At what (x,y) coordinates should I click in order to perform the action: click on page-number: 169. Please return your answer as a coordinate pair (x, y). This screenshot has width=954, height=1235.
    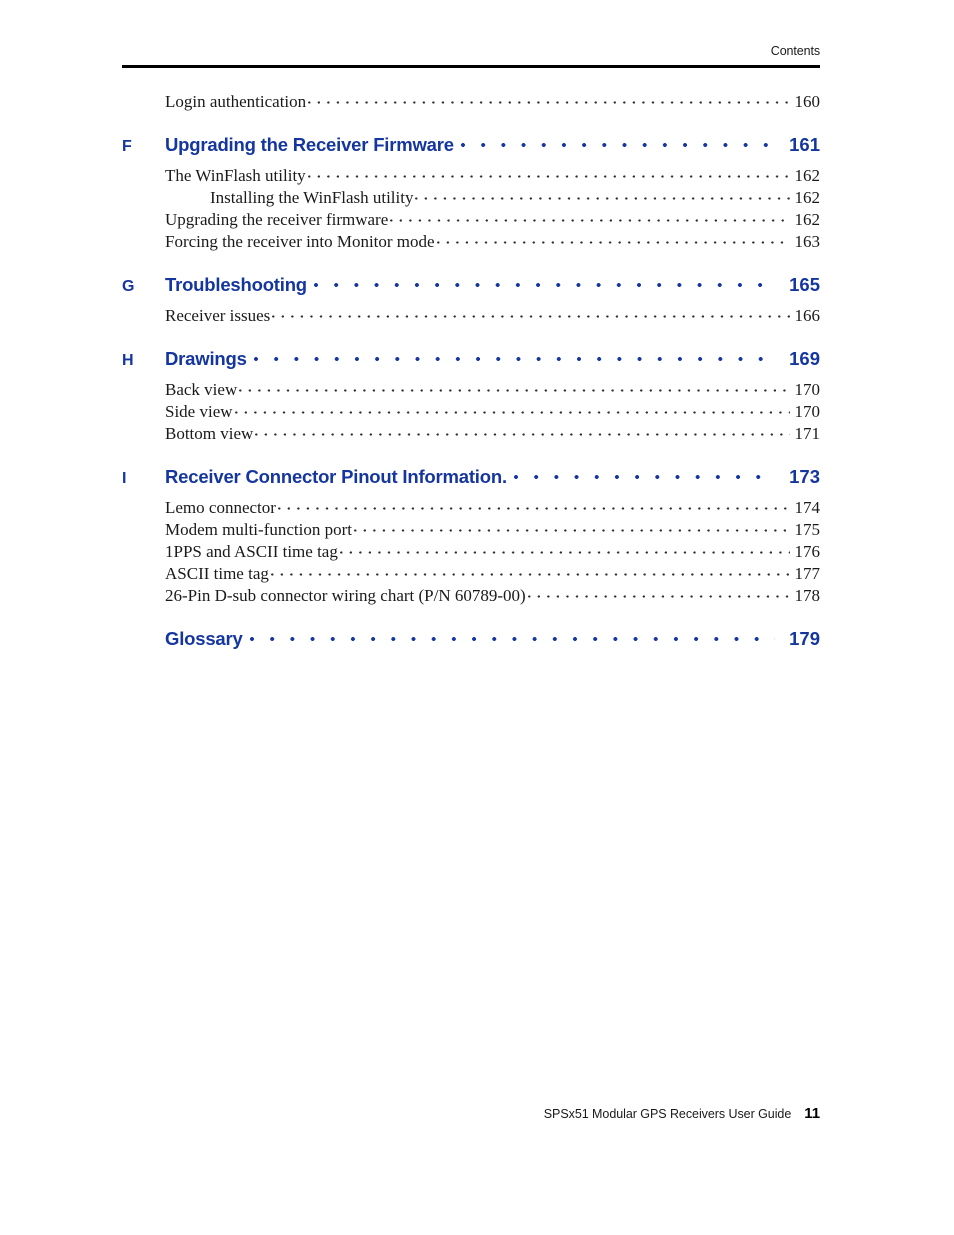
    Looking at the image, I should click on (804, 358).